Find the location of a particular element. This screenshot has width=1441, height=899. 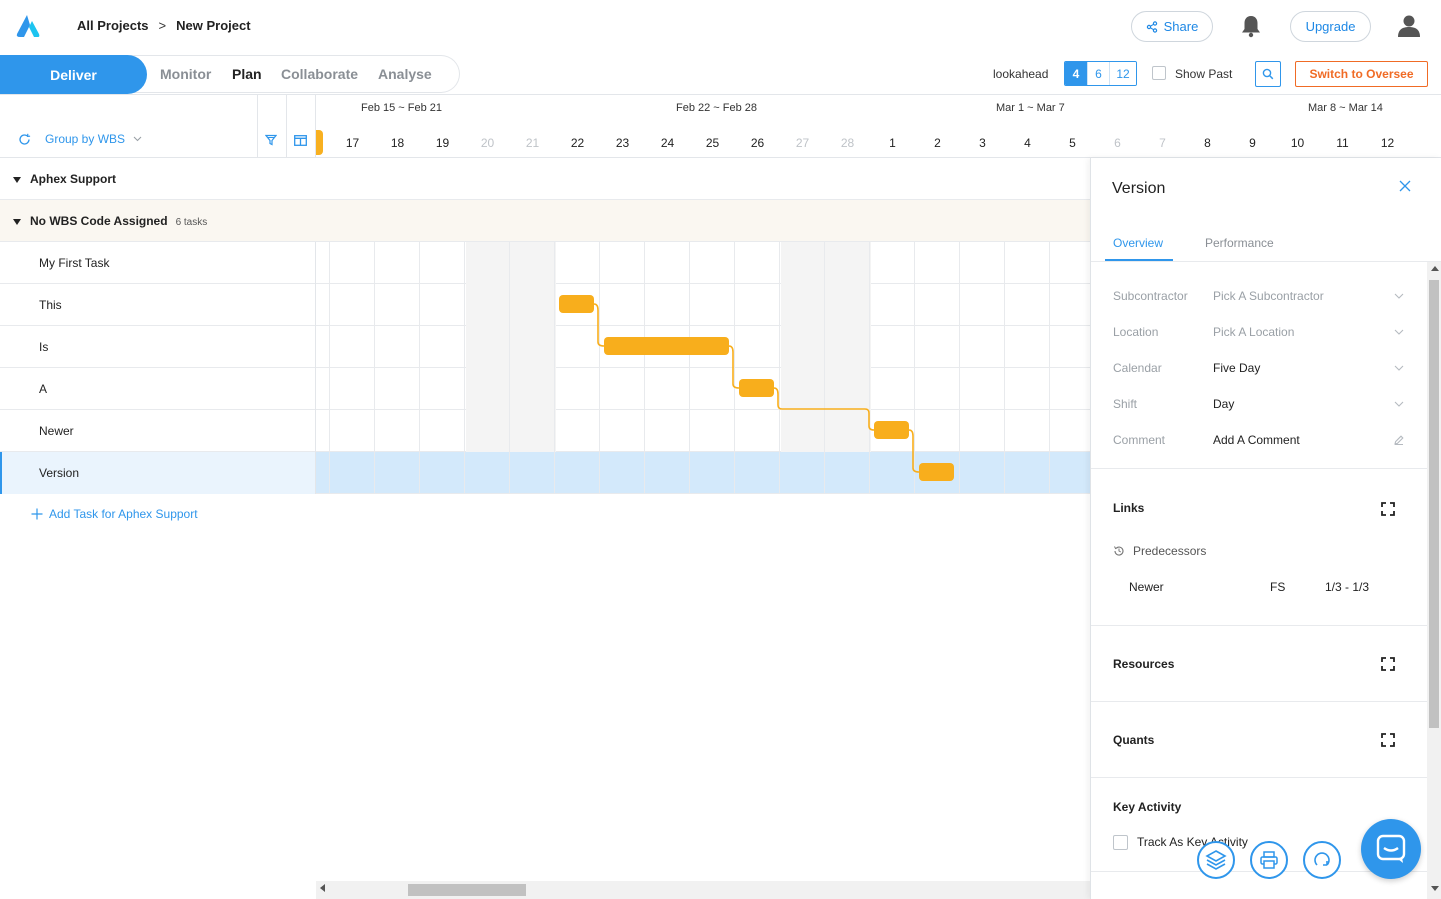

switch-to-oversee-button: Switch to Oversee is located at coordinates (1361, 74).